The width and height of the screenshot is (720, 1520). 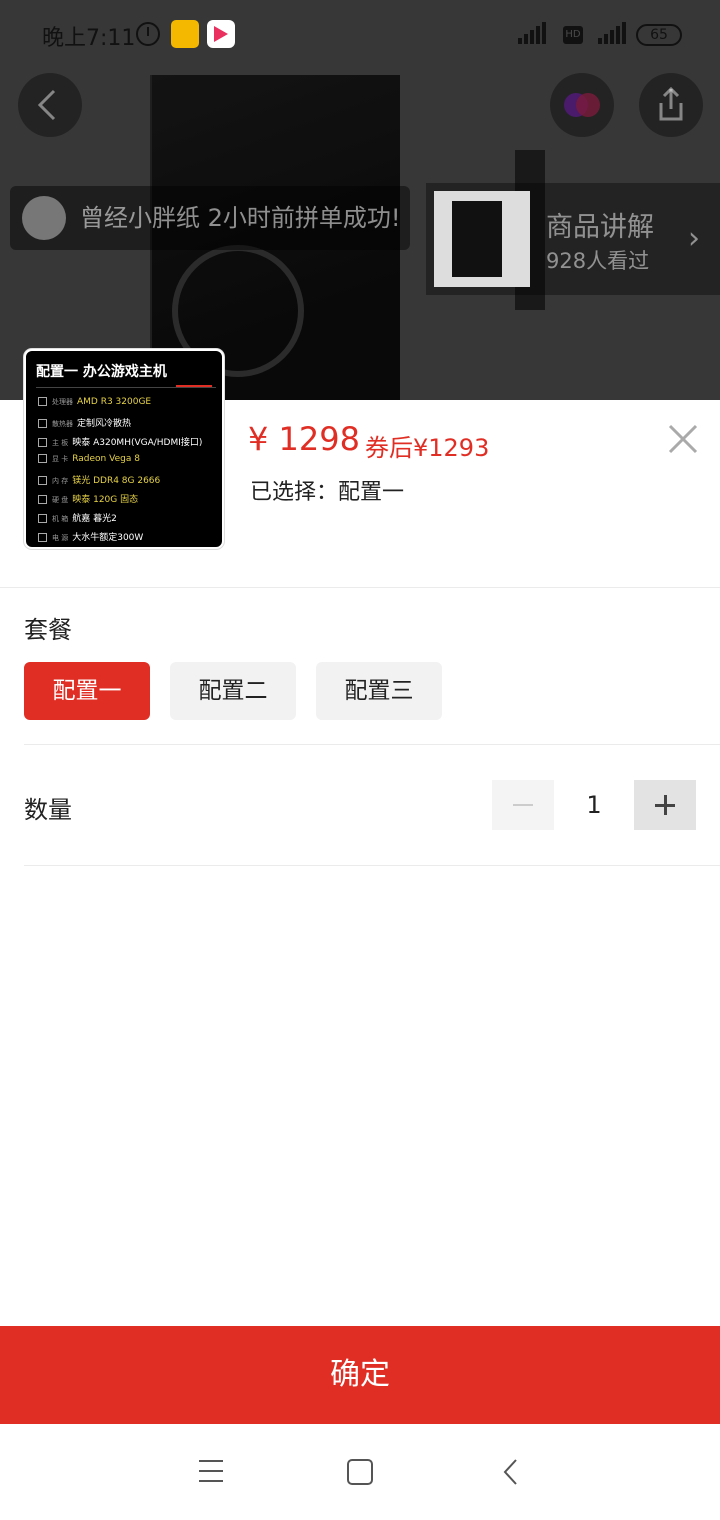 I want to click on video-app-icon, so click(x=221, y=34).